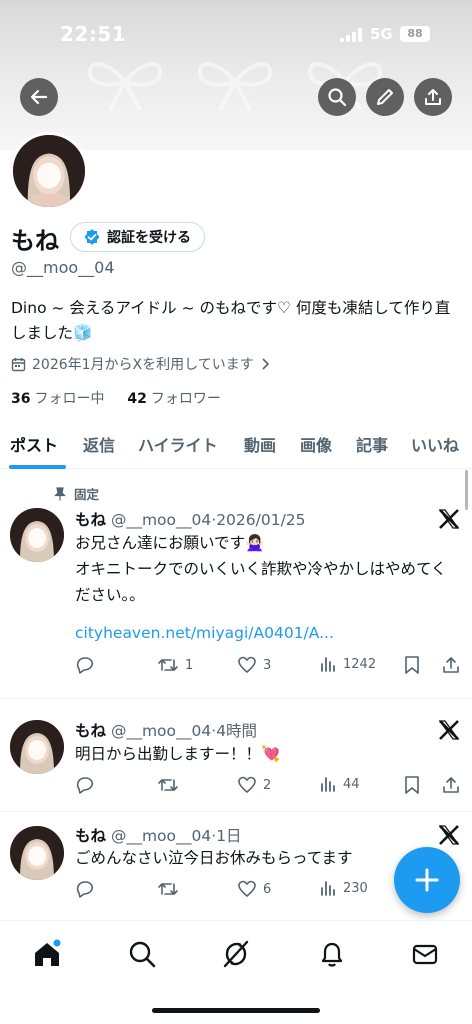 The image size is (472, 1024). Describe the element at coordinates (355, 888) in the screenshot. I see `view-count: 230` at that location.